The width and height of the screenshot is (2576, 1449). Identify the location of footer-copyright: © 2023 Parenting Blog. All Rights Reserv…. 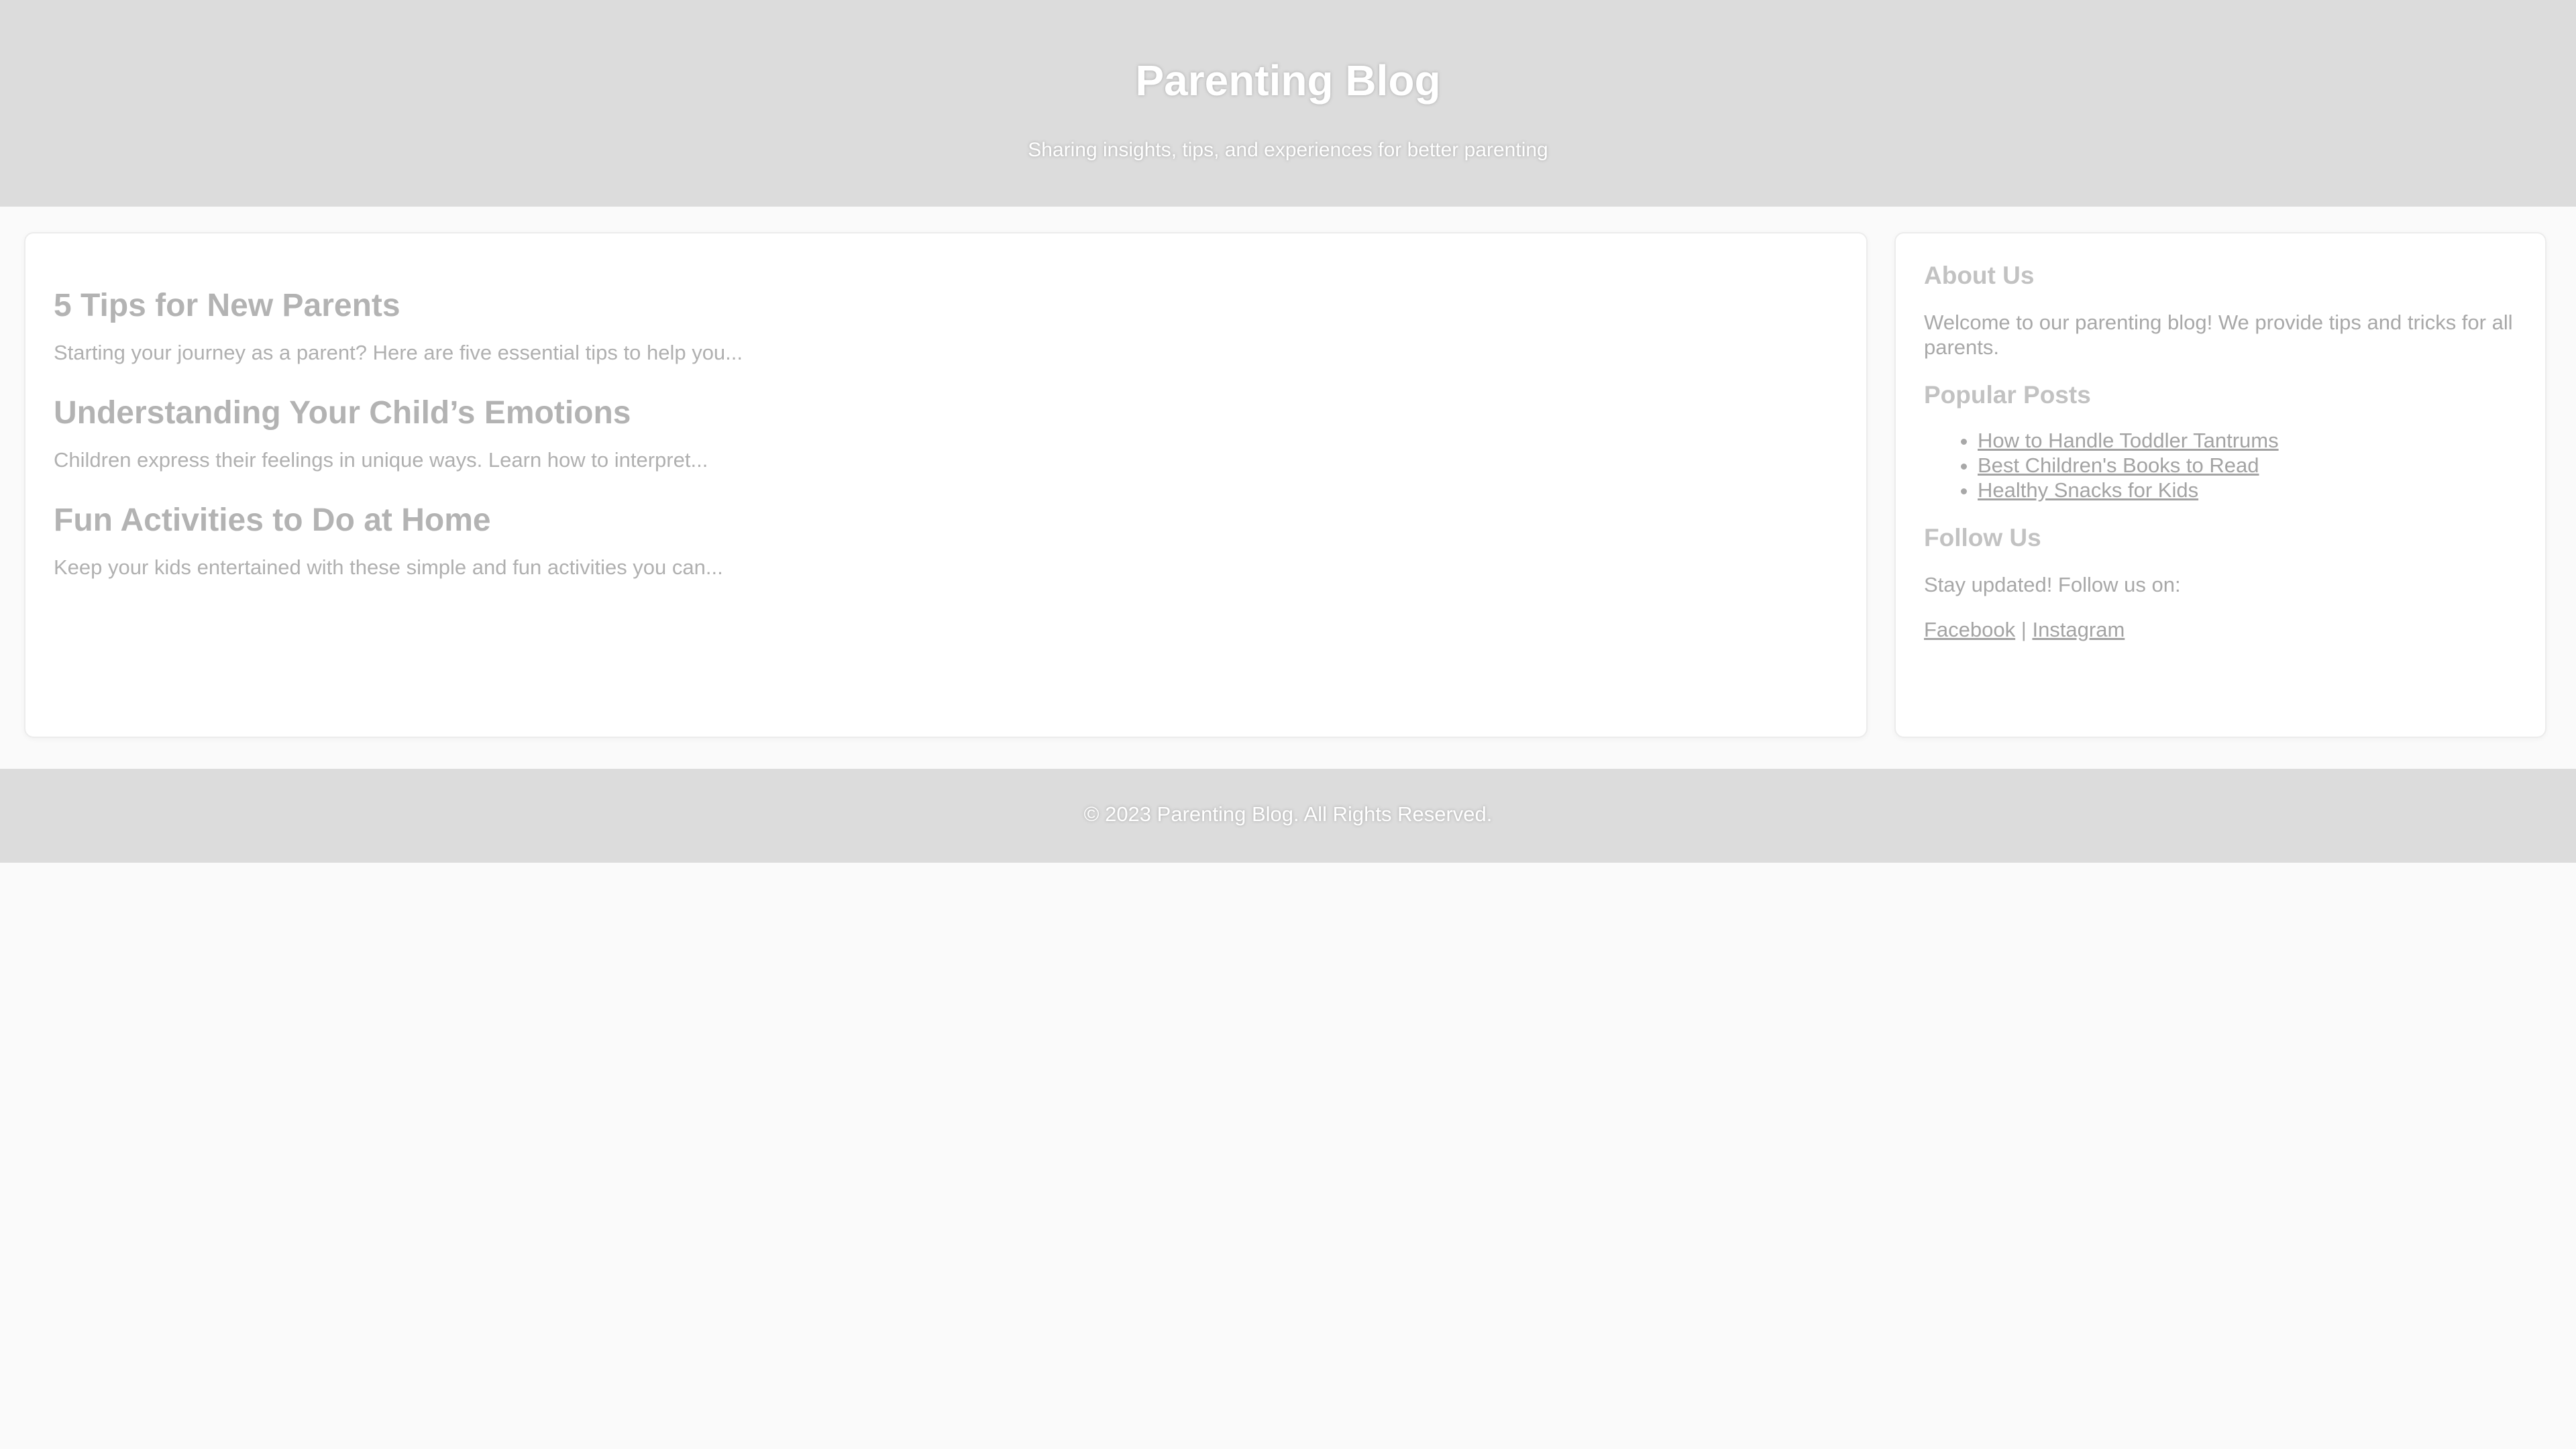
(1288, 814).